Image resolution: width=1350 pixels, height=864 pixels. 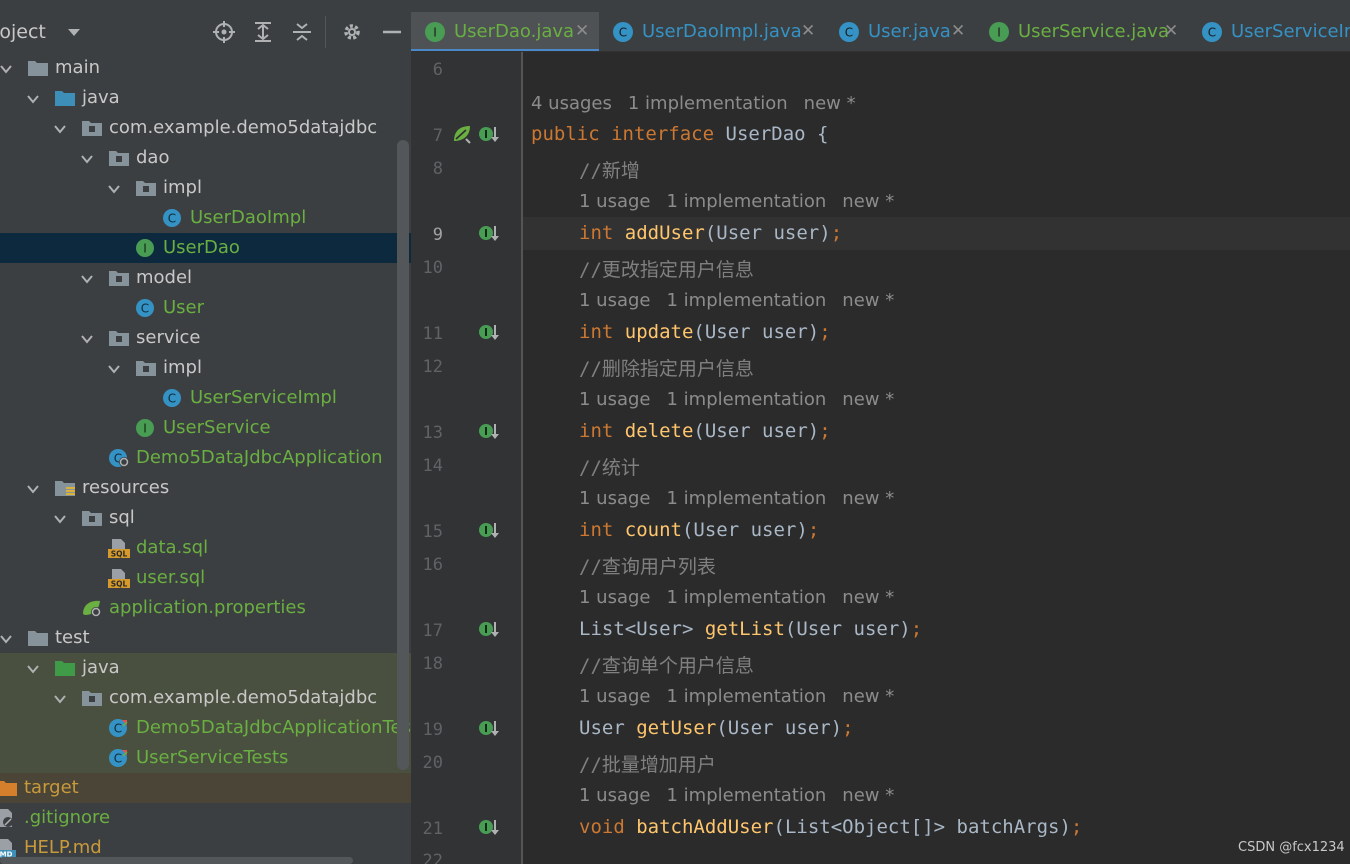 What do you see at coordinates (23, 32) in the screenshot?
I see `project-panel-title: roject` at bounding box center [23, 32].